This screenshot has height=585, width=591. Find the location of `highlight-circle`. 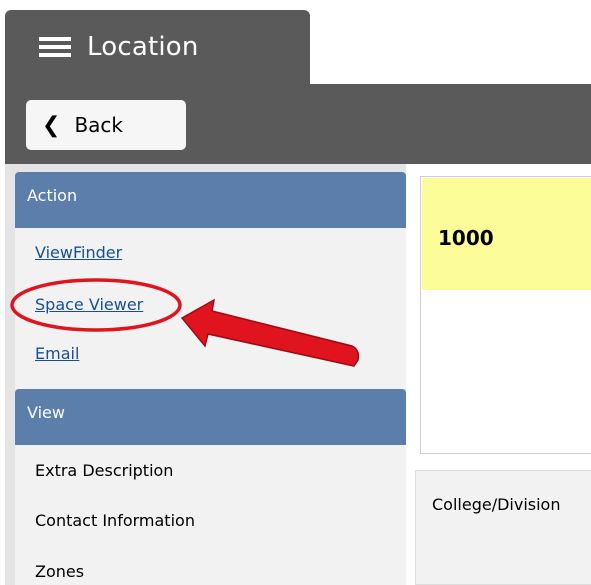

highlight-circle is located at coordinates (96, 305).